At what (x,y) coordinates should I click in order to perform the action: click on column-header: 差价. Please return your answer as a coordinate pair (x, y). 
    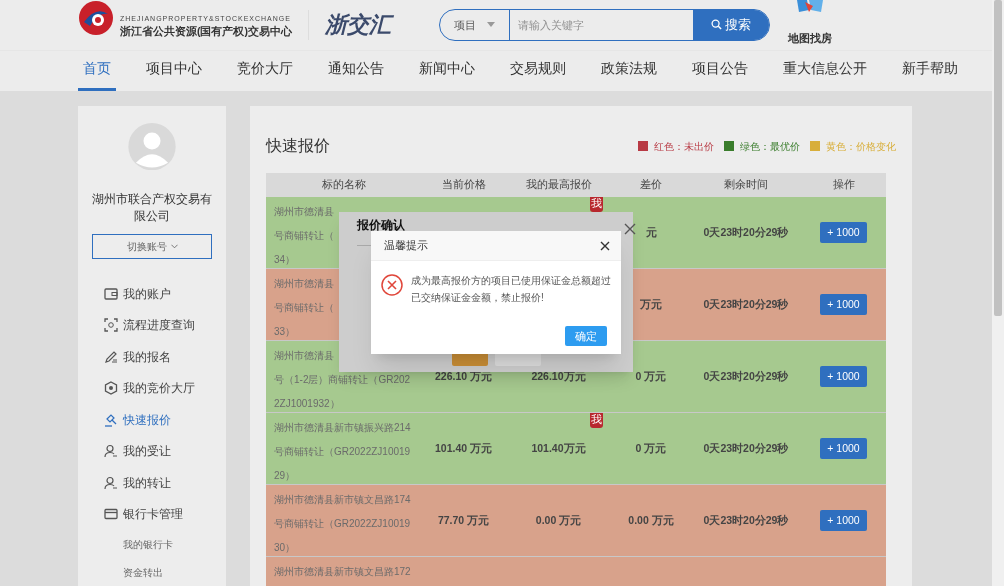
    Looking at the image, I should click on (651, 185).